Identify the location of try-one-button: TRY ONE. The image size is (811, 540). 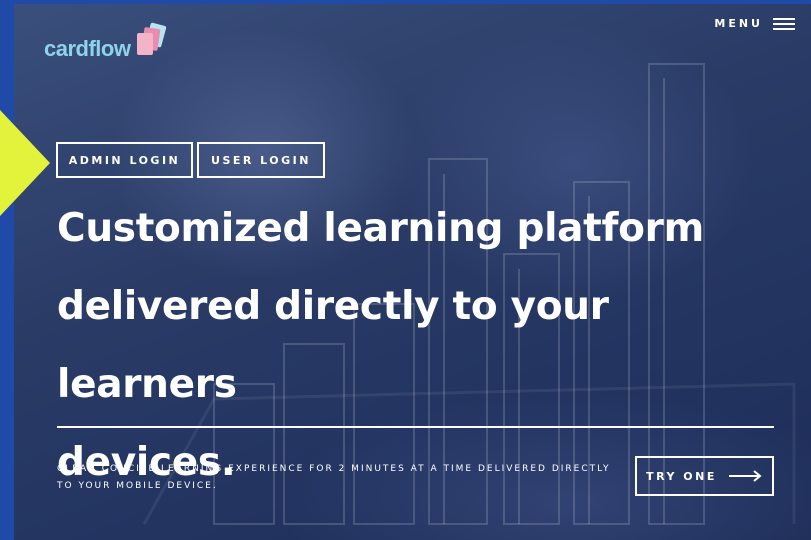
(704, 476).